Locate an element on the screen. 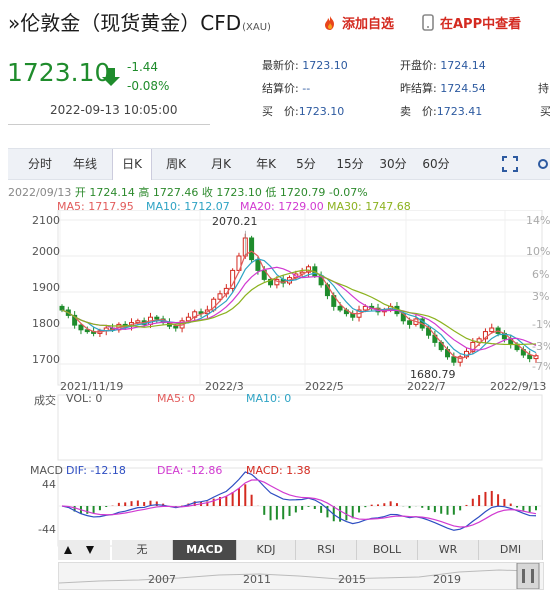  hold-label: 持 is located at coordinates (543, 88).